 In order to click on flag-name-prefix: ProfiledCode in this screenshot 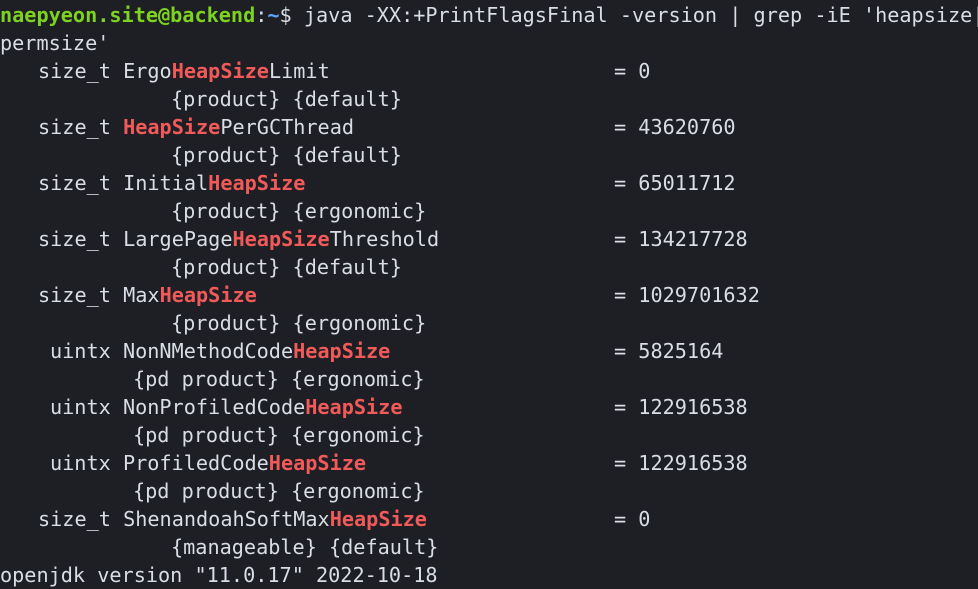, I will do `click(195, 463)`.